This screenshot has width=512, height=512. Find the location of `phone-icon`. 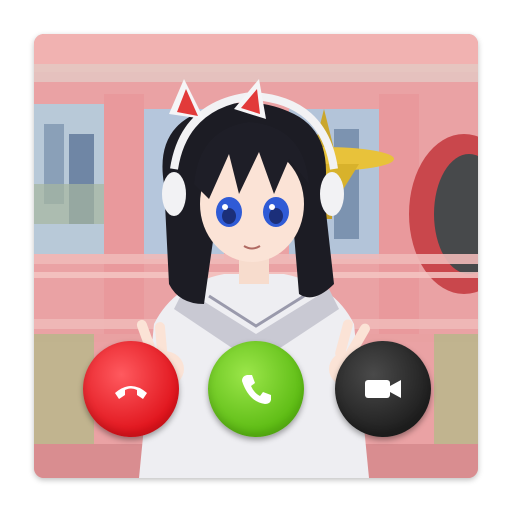

phone-icon is located at coordinates (256, 389).